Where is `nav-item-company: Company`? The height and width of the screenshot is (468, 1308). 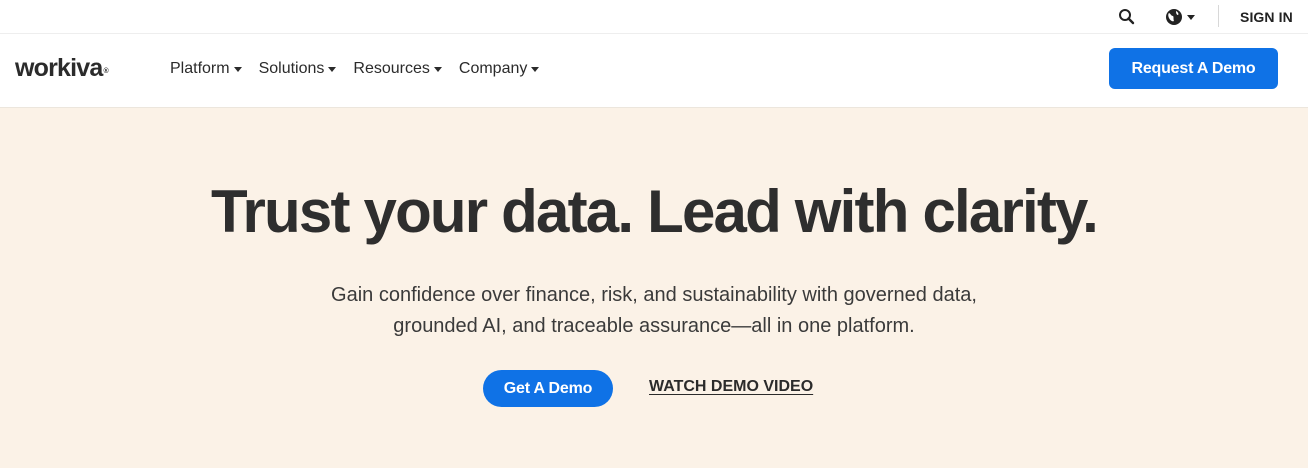 nav-item-company: Company is located at coordinates (499, 69).